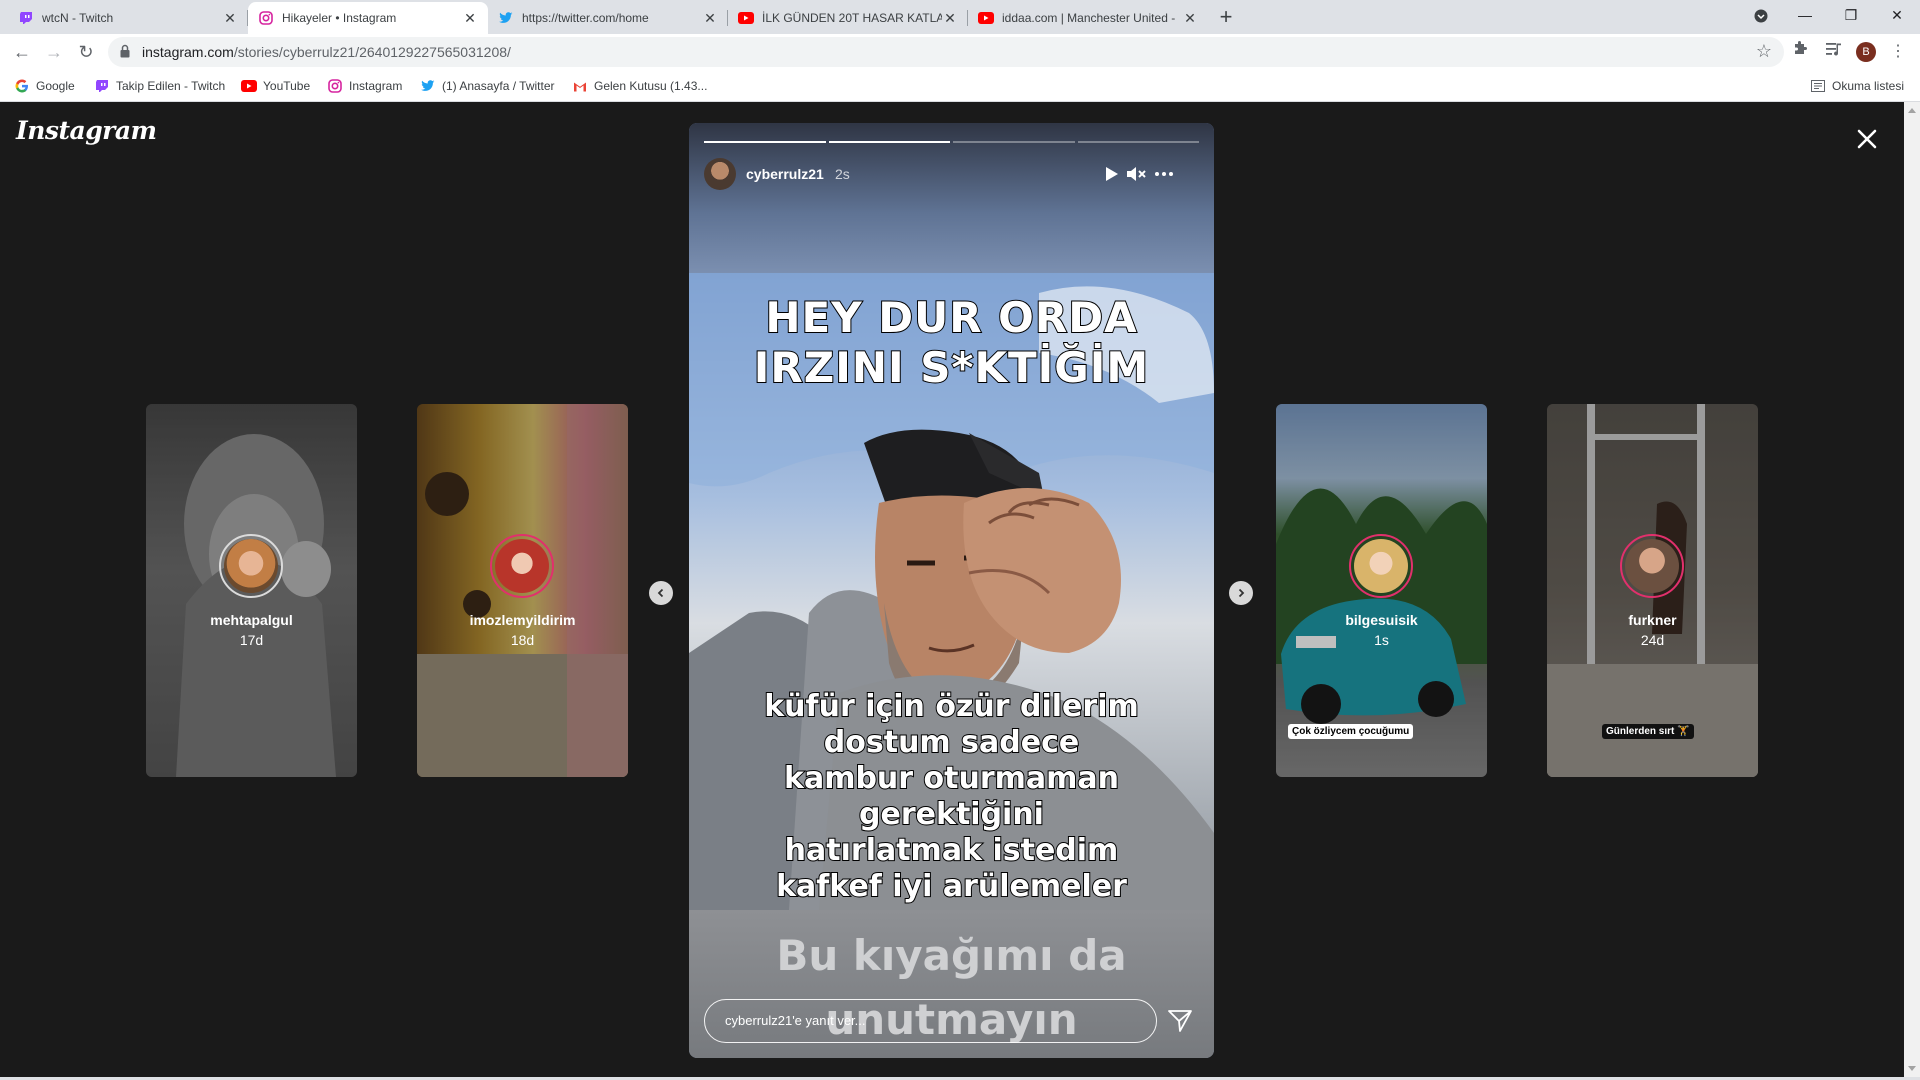 This screenshot has width=1920, height=1080. Describe the element at coordinates (842, 174) in the screenshot. I see `story-timestamp: 2s` at that location.